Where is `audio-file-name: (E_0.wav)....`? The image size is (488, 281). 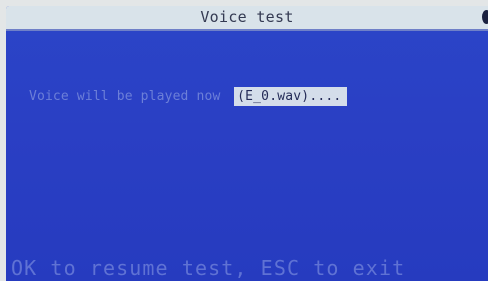
audio-file-name: (E_0.wav).... is located at coordinates (291, 96).